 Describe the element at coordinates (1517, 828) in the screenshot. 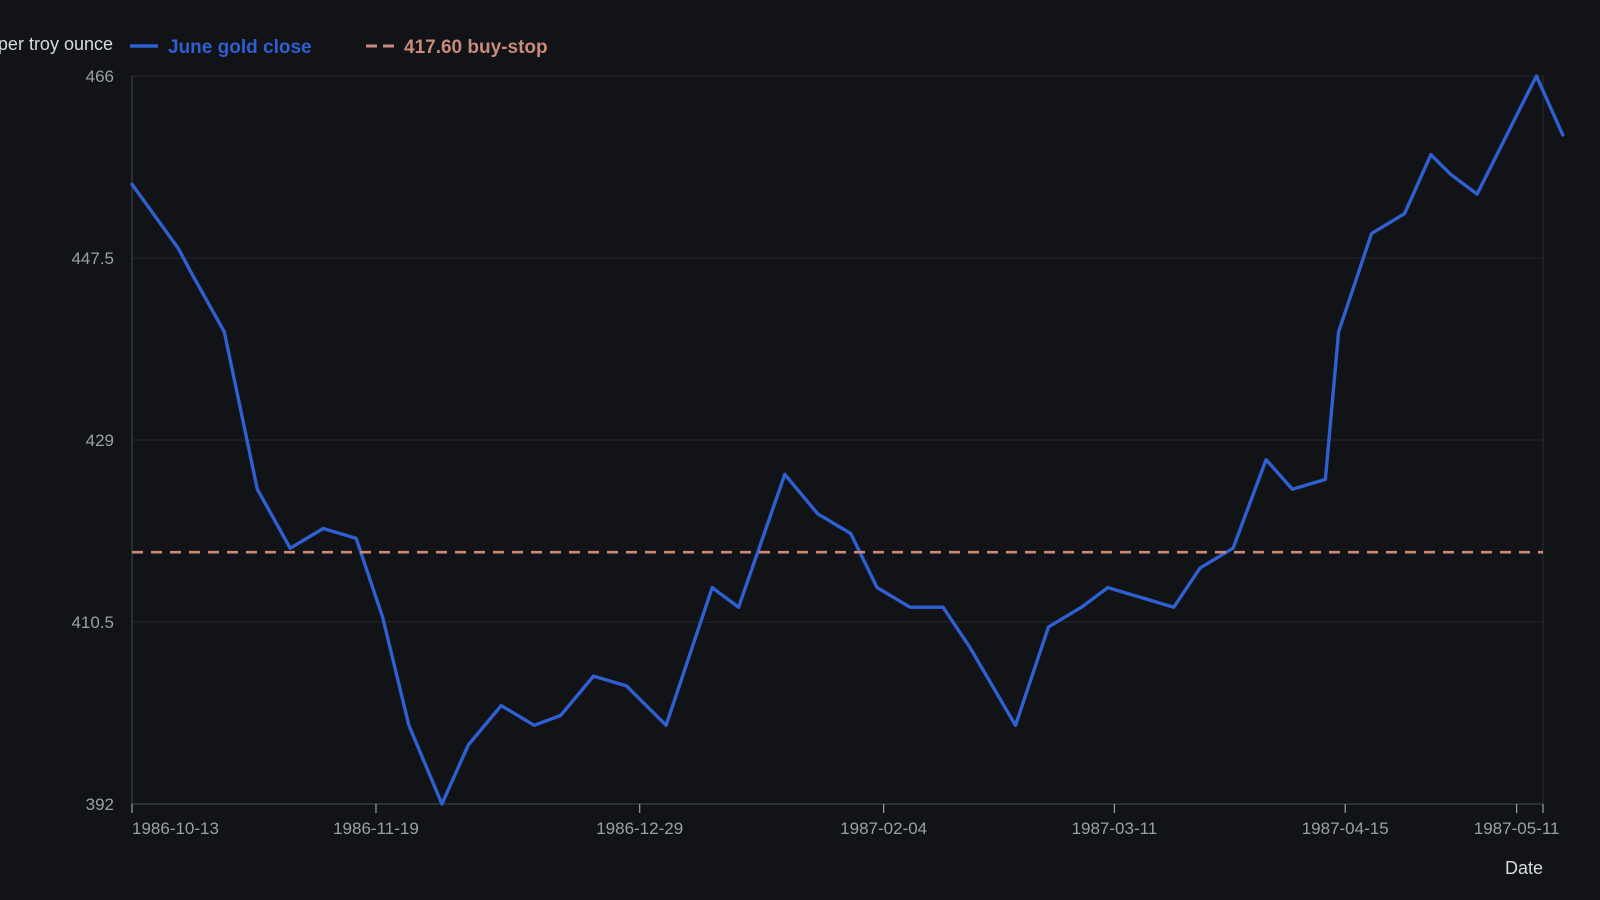

I see `x-tick-label: 1987-05-11` at that location.